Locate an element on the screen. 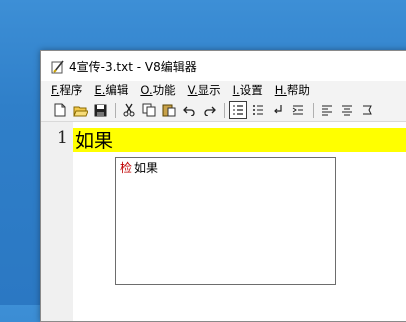  line-numbers-icon is located at coordinates (238, 110).